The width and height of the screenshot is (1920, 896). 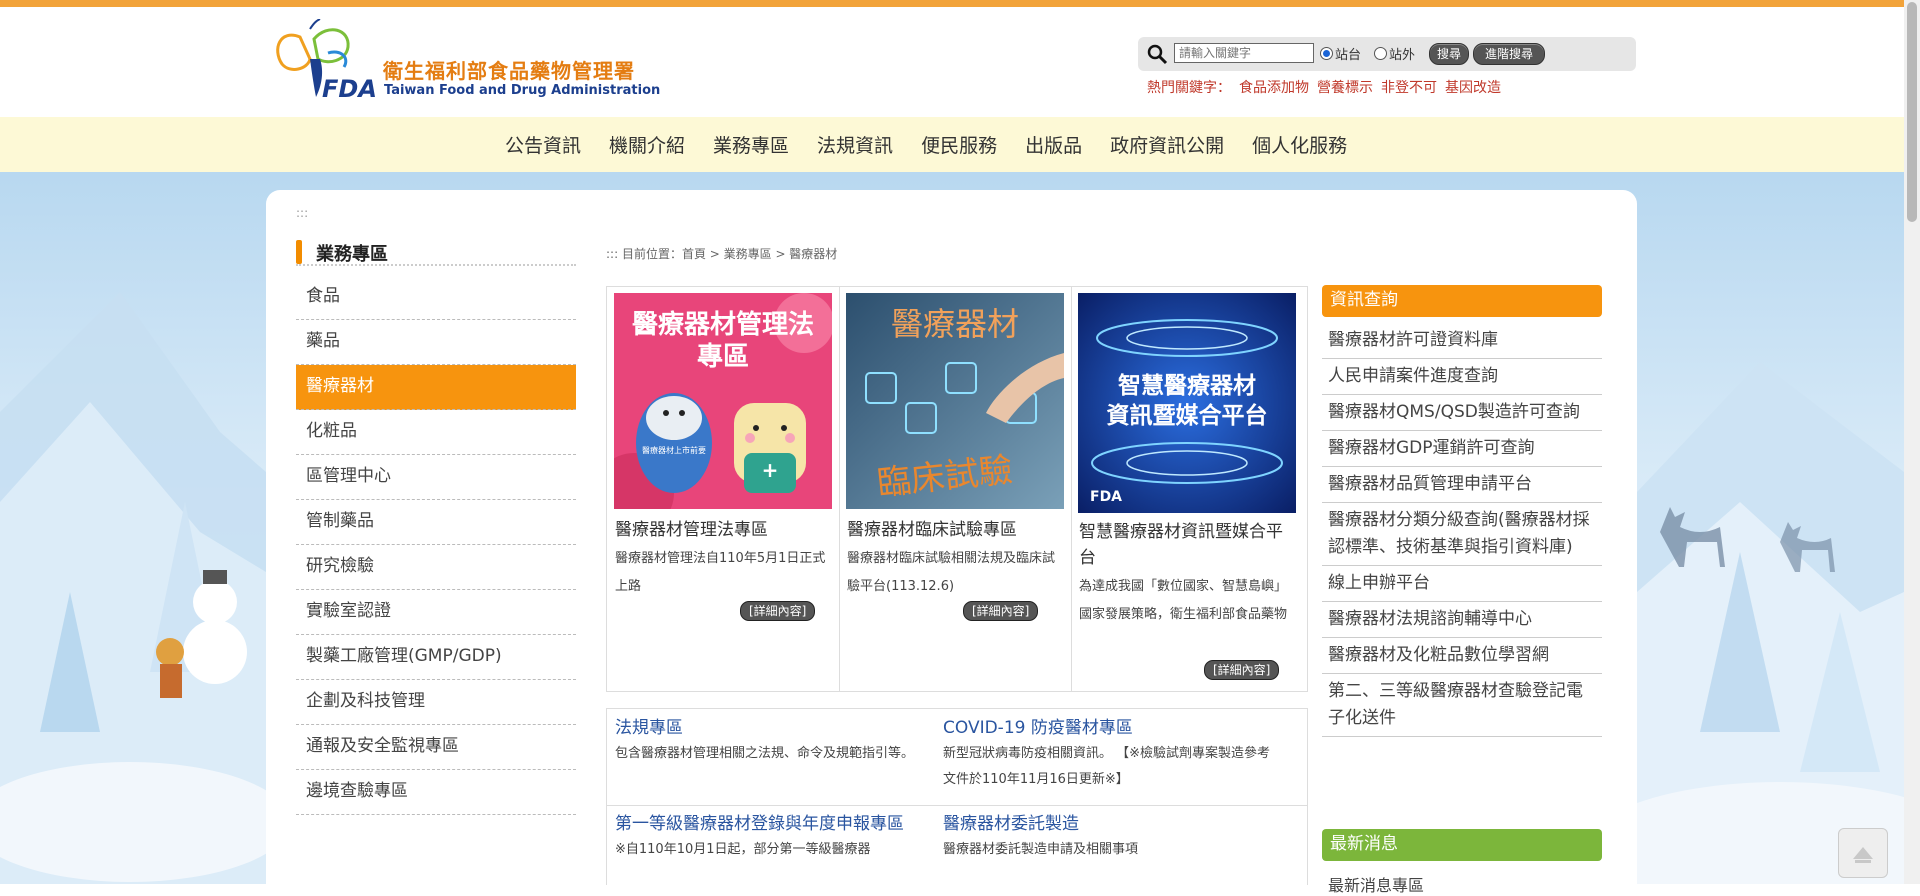 I want to click on topic-link-title: COVID-19 防疫醫材專區, so click(x=1113, y=728).